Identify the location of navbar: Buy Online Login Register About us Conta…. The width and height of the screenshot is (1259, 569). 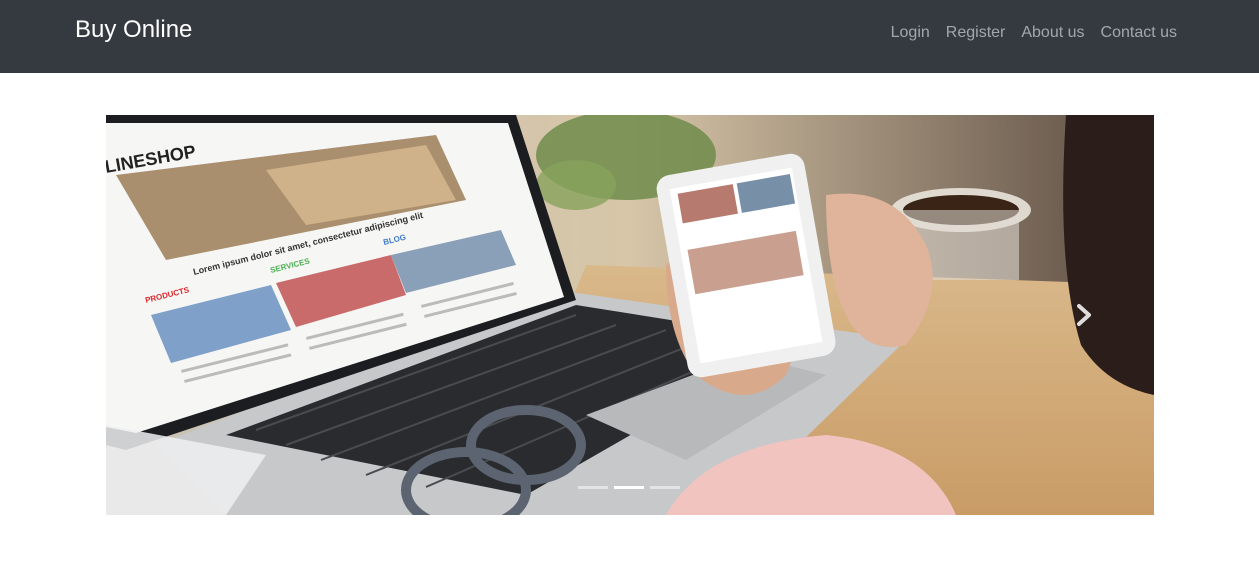
(629, 36).